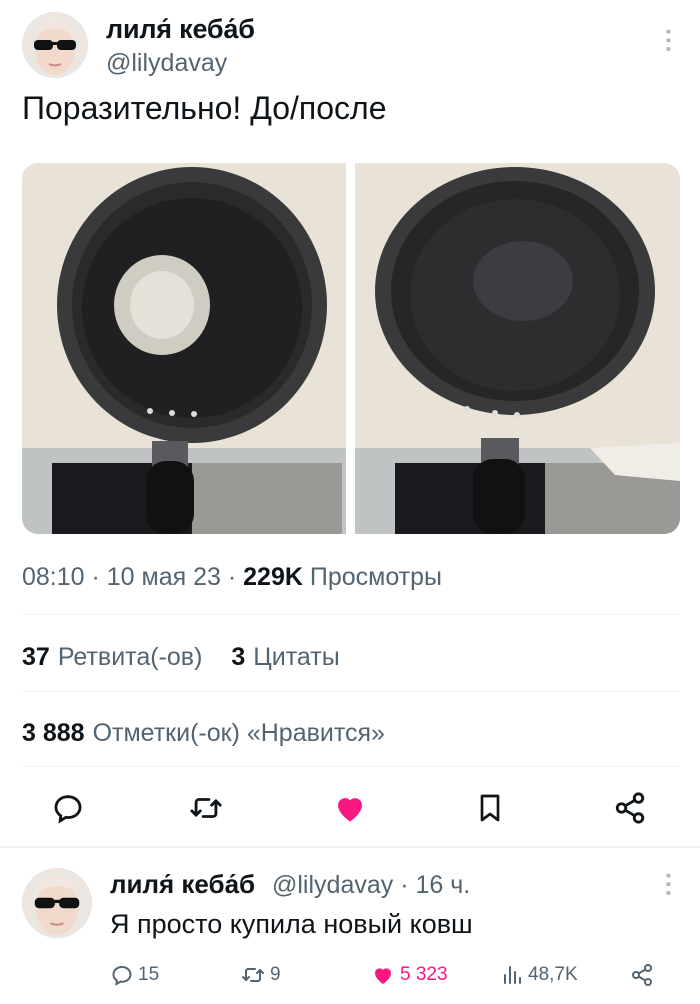  What do you see at coordinates (57, 903) in the screenshot?
I see `reply-author-avatar` at bounding box center [57, 903].